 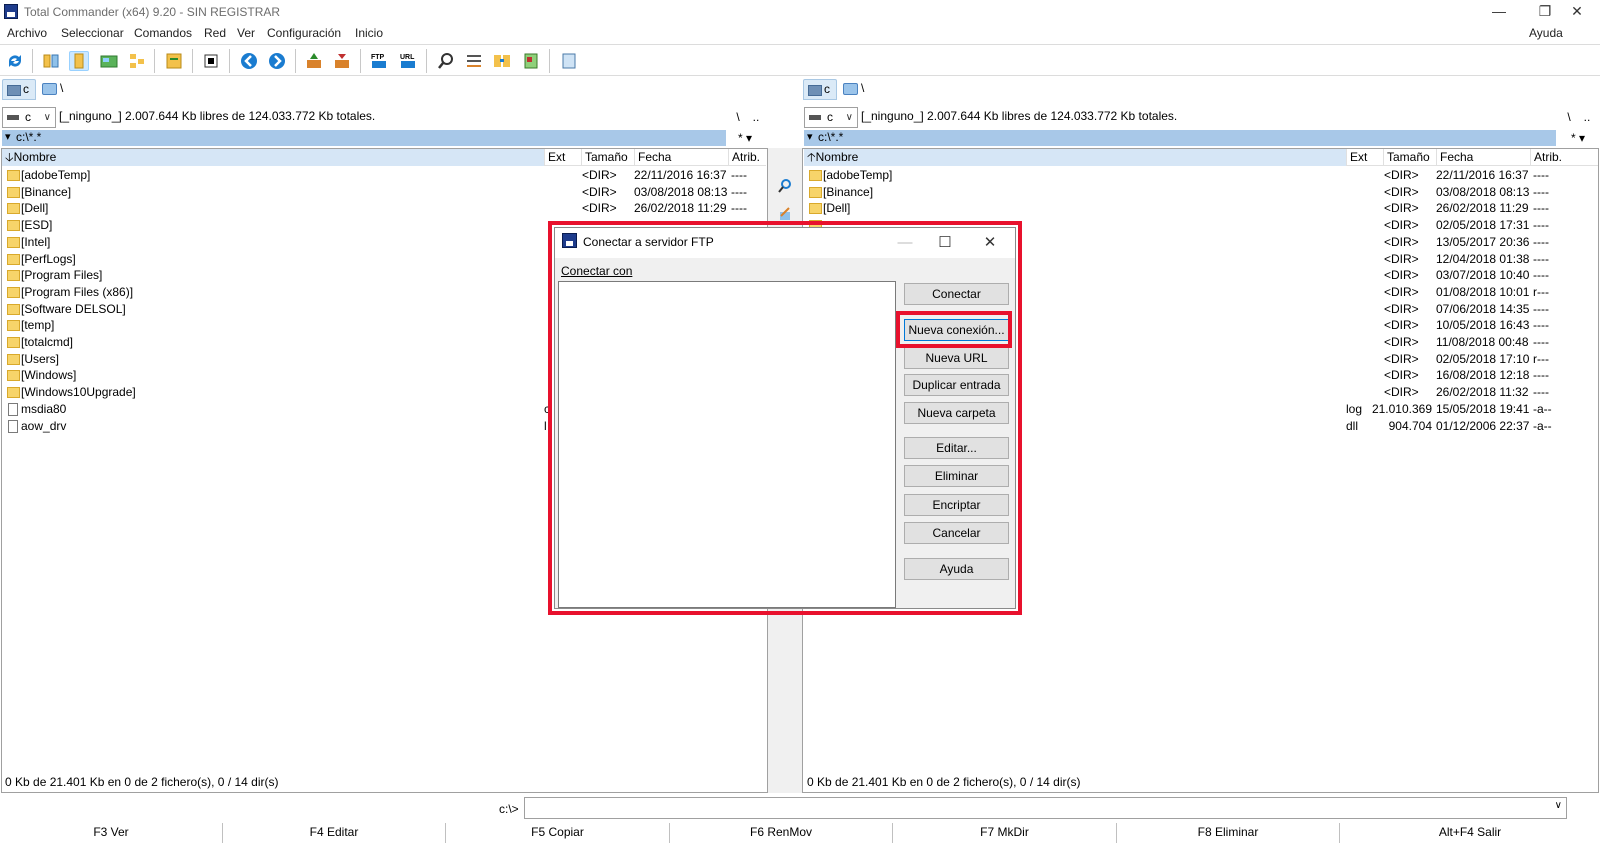 What do you see at coordinates (408, 61) in the screenshot?
I see `url-icon: URL` at bounding box center [408, 61].